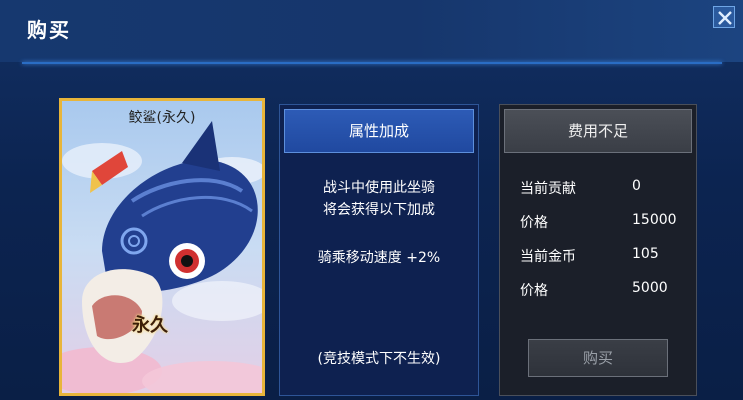  I want to click on attribute-bonus: 骑乘移动速度 +2%, so click(379, 258).